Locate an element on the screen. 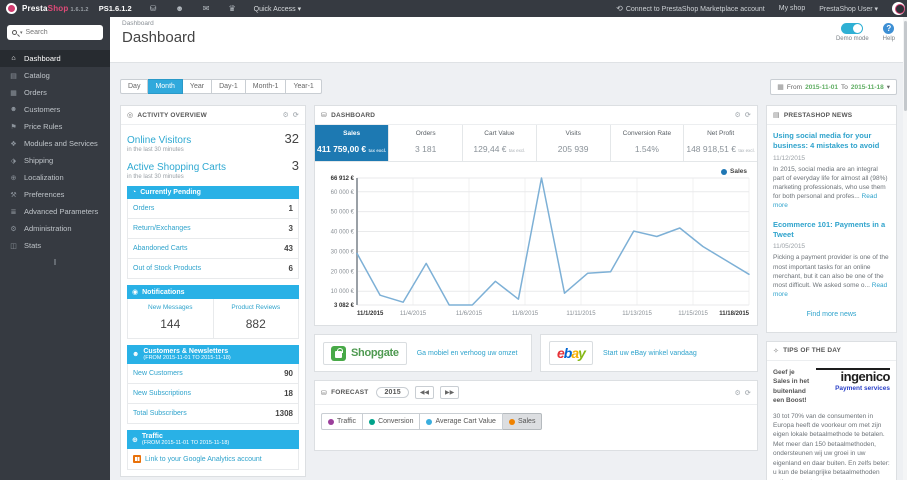 The height and width of the screenshot is (480, 907). svg-text: 11/4/2015 is located at coordinates (413, 314).